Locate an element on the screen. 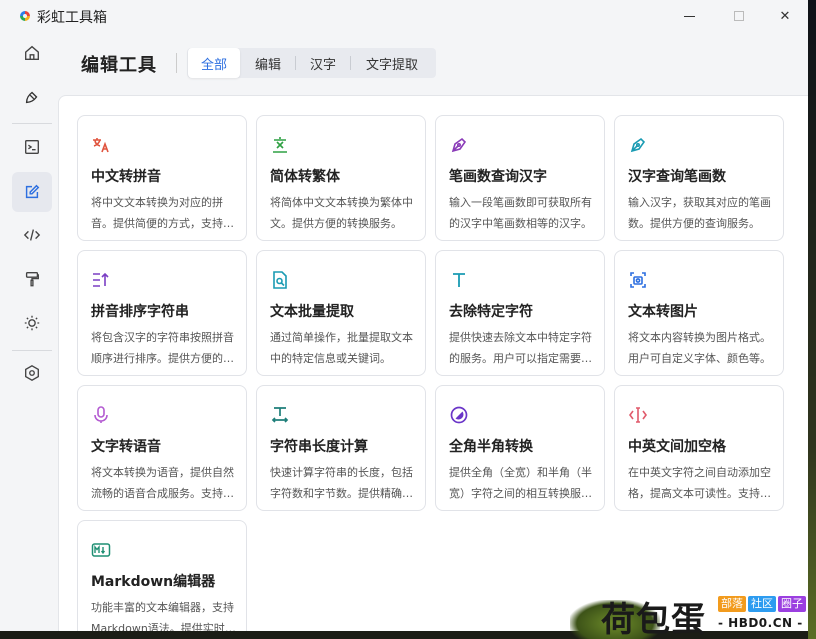 Image resolution: width=816 pixels, height=639 pixels. paint-roller-icon is located at coordinates (32, 279).